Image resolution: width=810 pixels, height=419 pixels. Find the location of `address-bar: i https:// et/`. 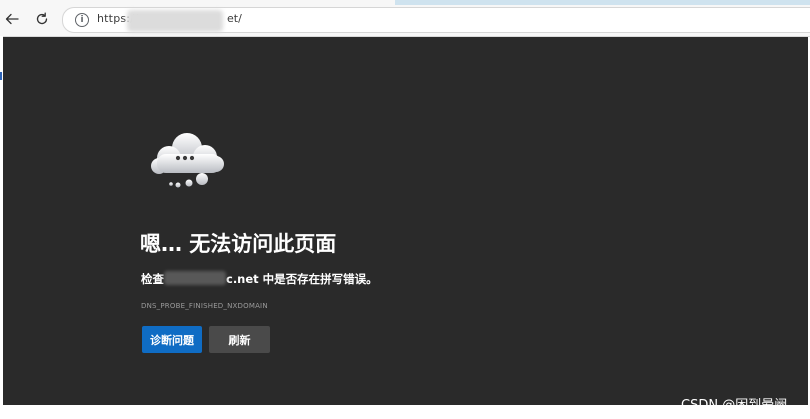

address-bar: i https:// et/ is located at coordinates (436, 20).